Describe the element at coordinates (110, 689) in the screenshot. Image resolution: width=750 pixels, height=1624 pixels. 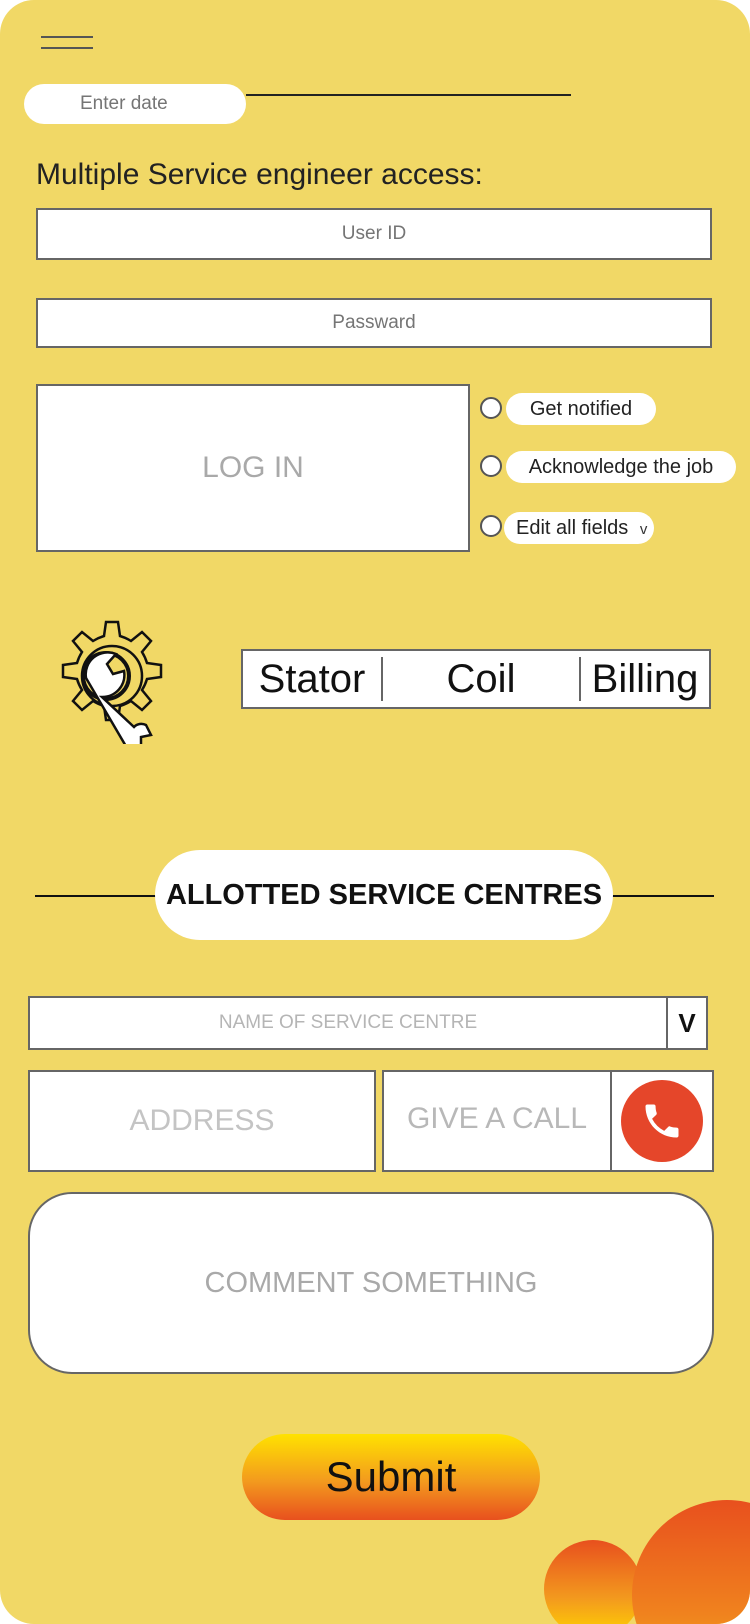
I see `gear-wrench-icon` at that location.